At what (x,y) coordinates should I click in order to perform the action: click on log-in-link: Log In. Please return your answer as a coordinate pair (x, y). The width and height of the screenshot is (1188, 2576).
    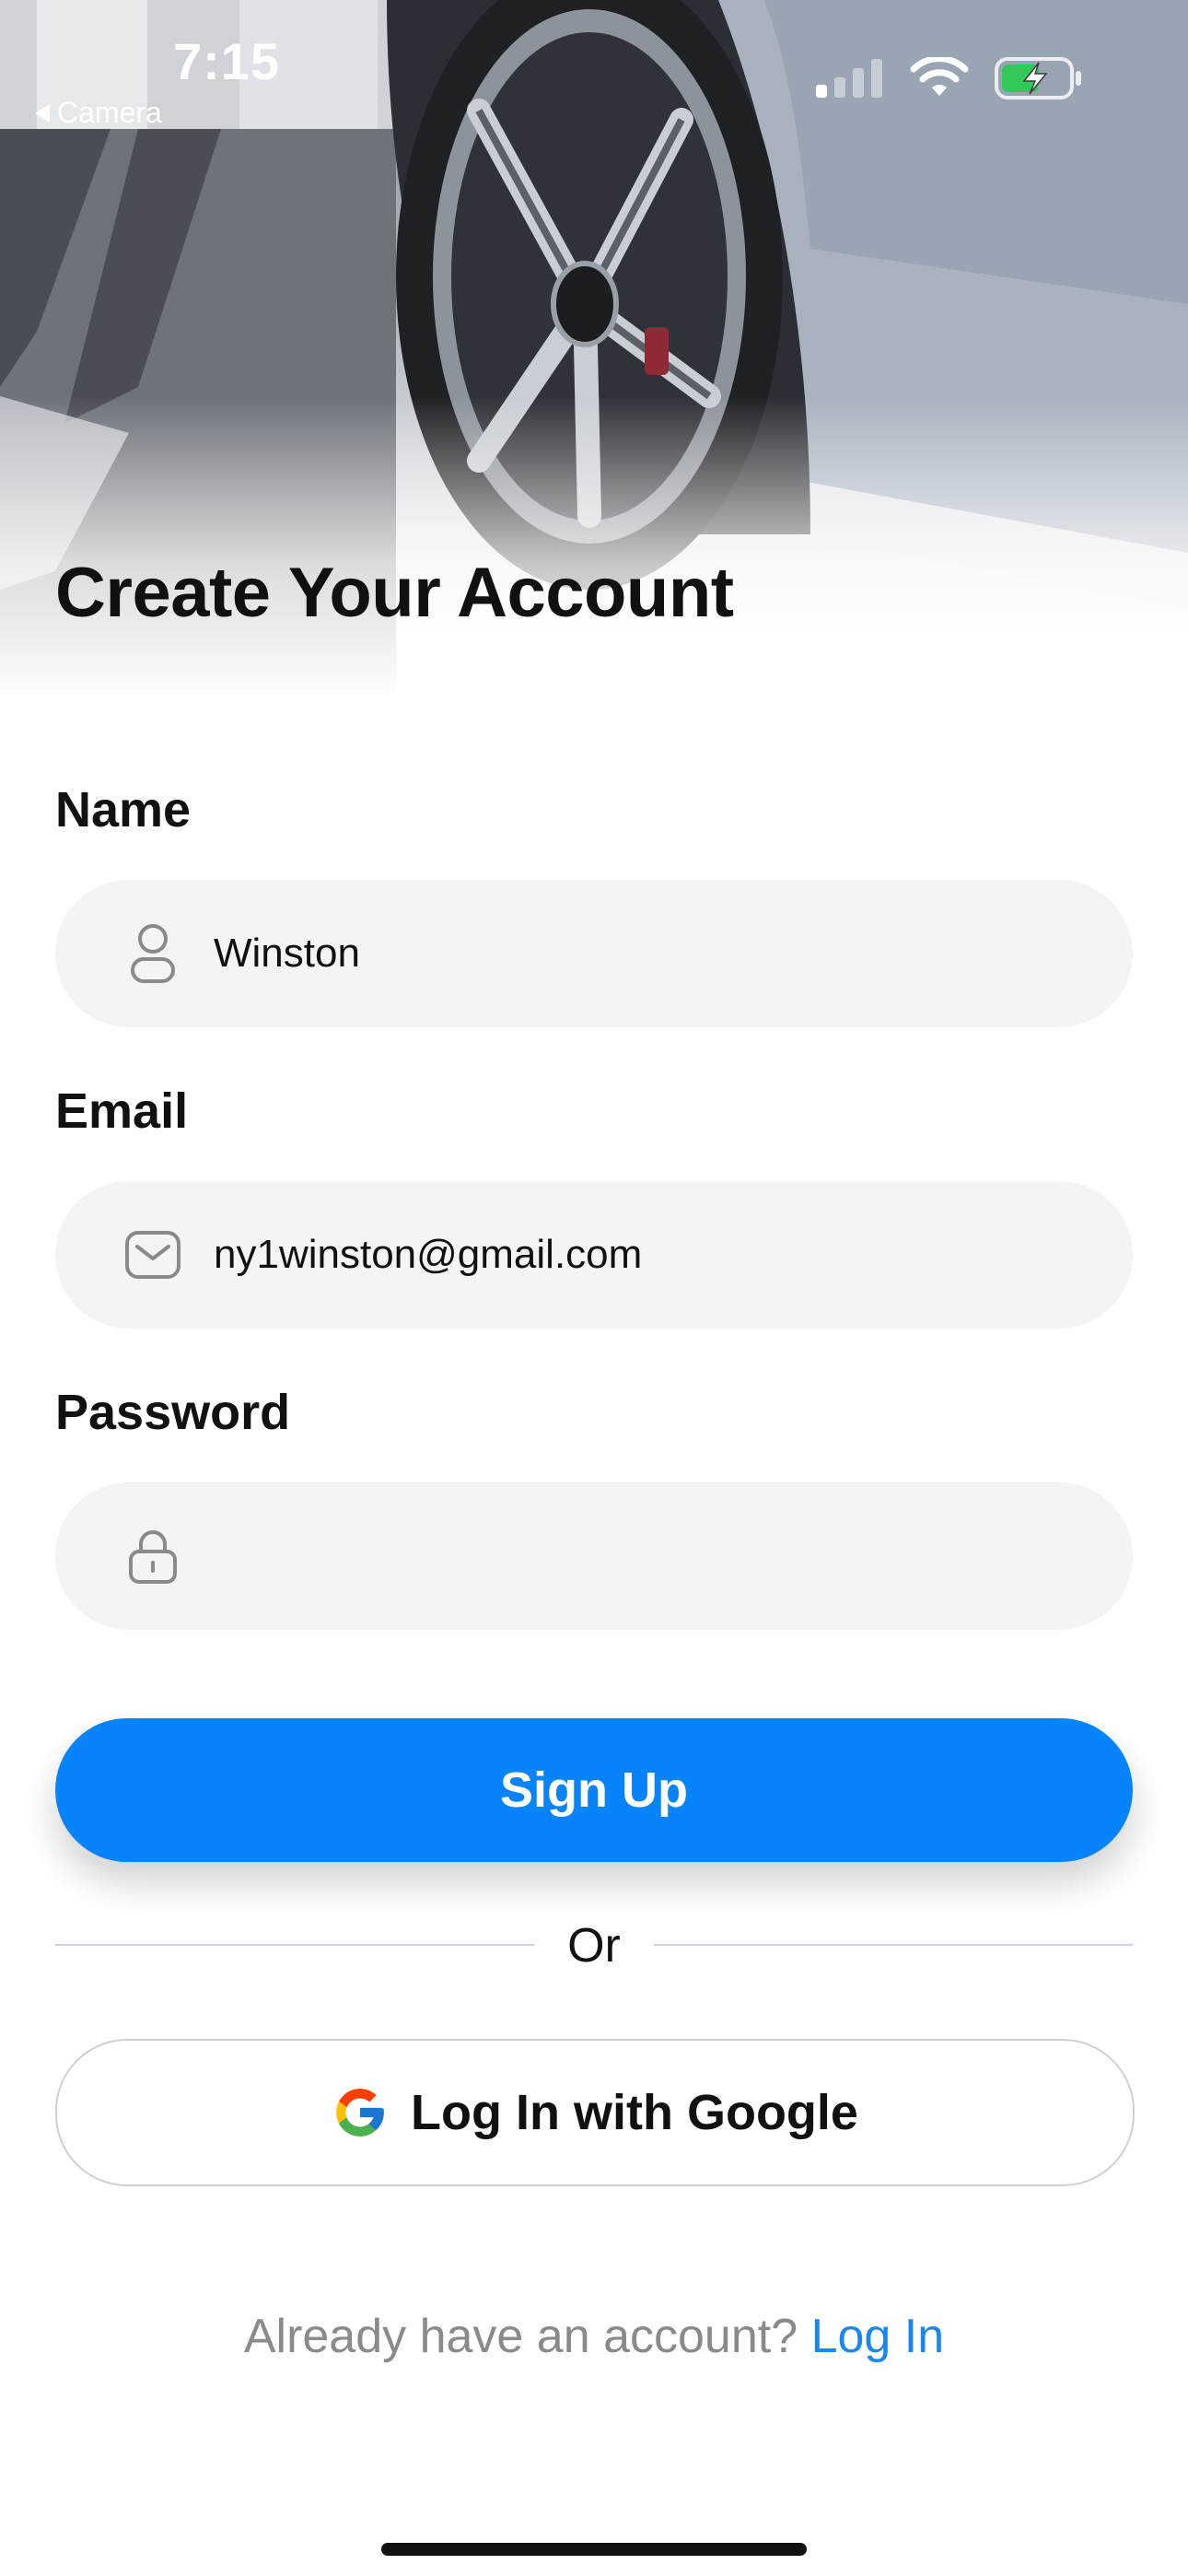
    Looking at the image, I should click on (878, 2336).